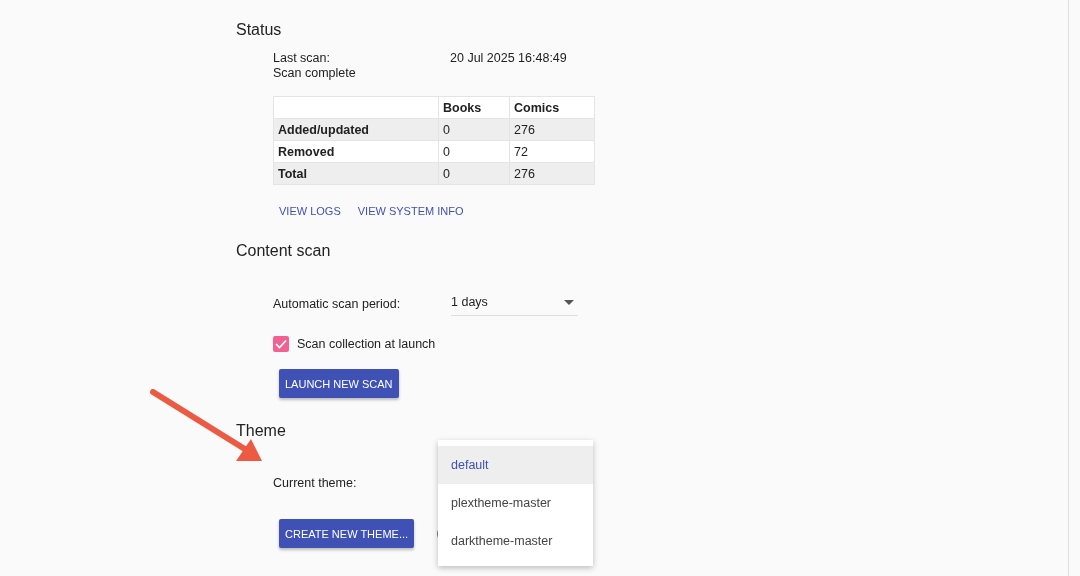  I want to click on text-link: VIEW SYSTEM INFO, so click(410, 211).